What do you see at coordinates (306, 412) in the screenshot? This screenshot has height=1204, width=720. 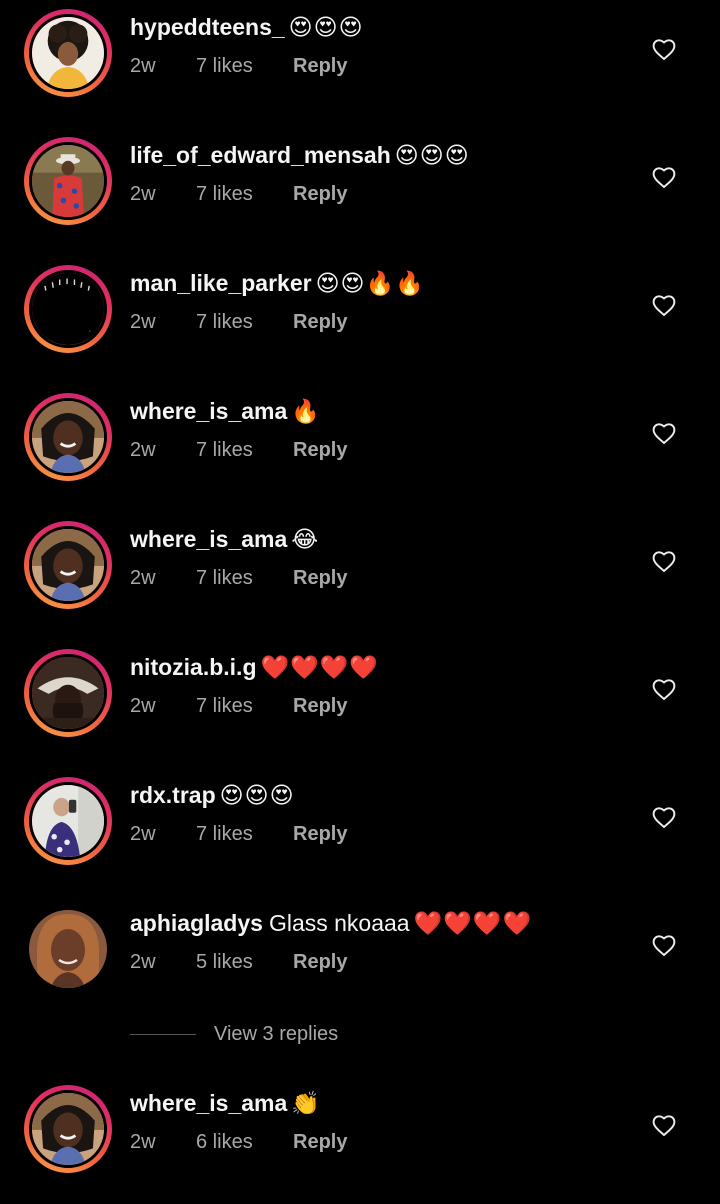 I see `comment-emoji: 🔥` at bounding box center [306, 412].